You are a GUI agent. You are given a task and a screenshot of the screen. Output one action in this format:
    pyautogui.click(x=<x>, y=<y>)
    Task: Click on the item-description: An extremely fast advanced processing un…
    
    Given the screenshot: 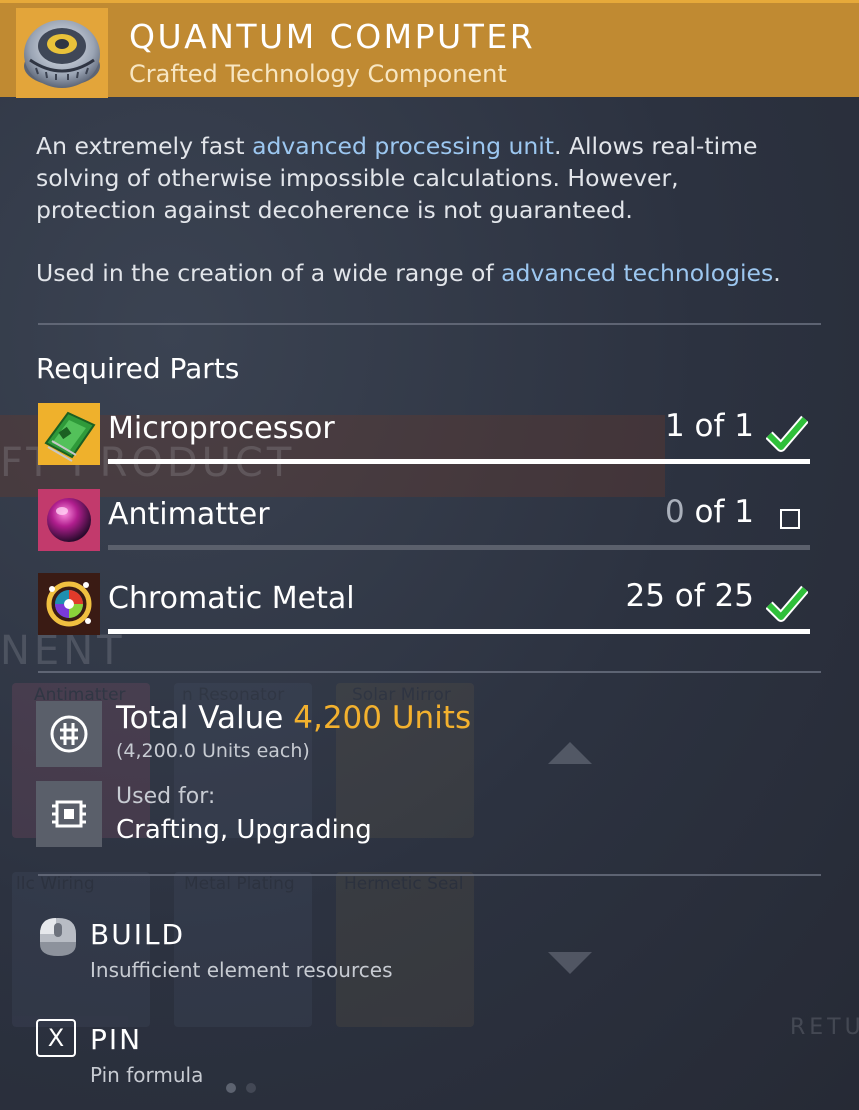 What is the action you would take?
    pyautogui.click(x=397, y=178)
    